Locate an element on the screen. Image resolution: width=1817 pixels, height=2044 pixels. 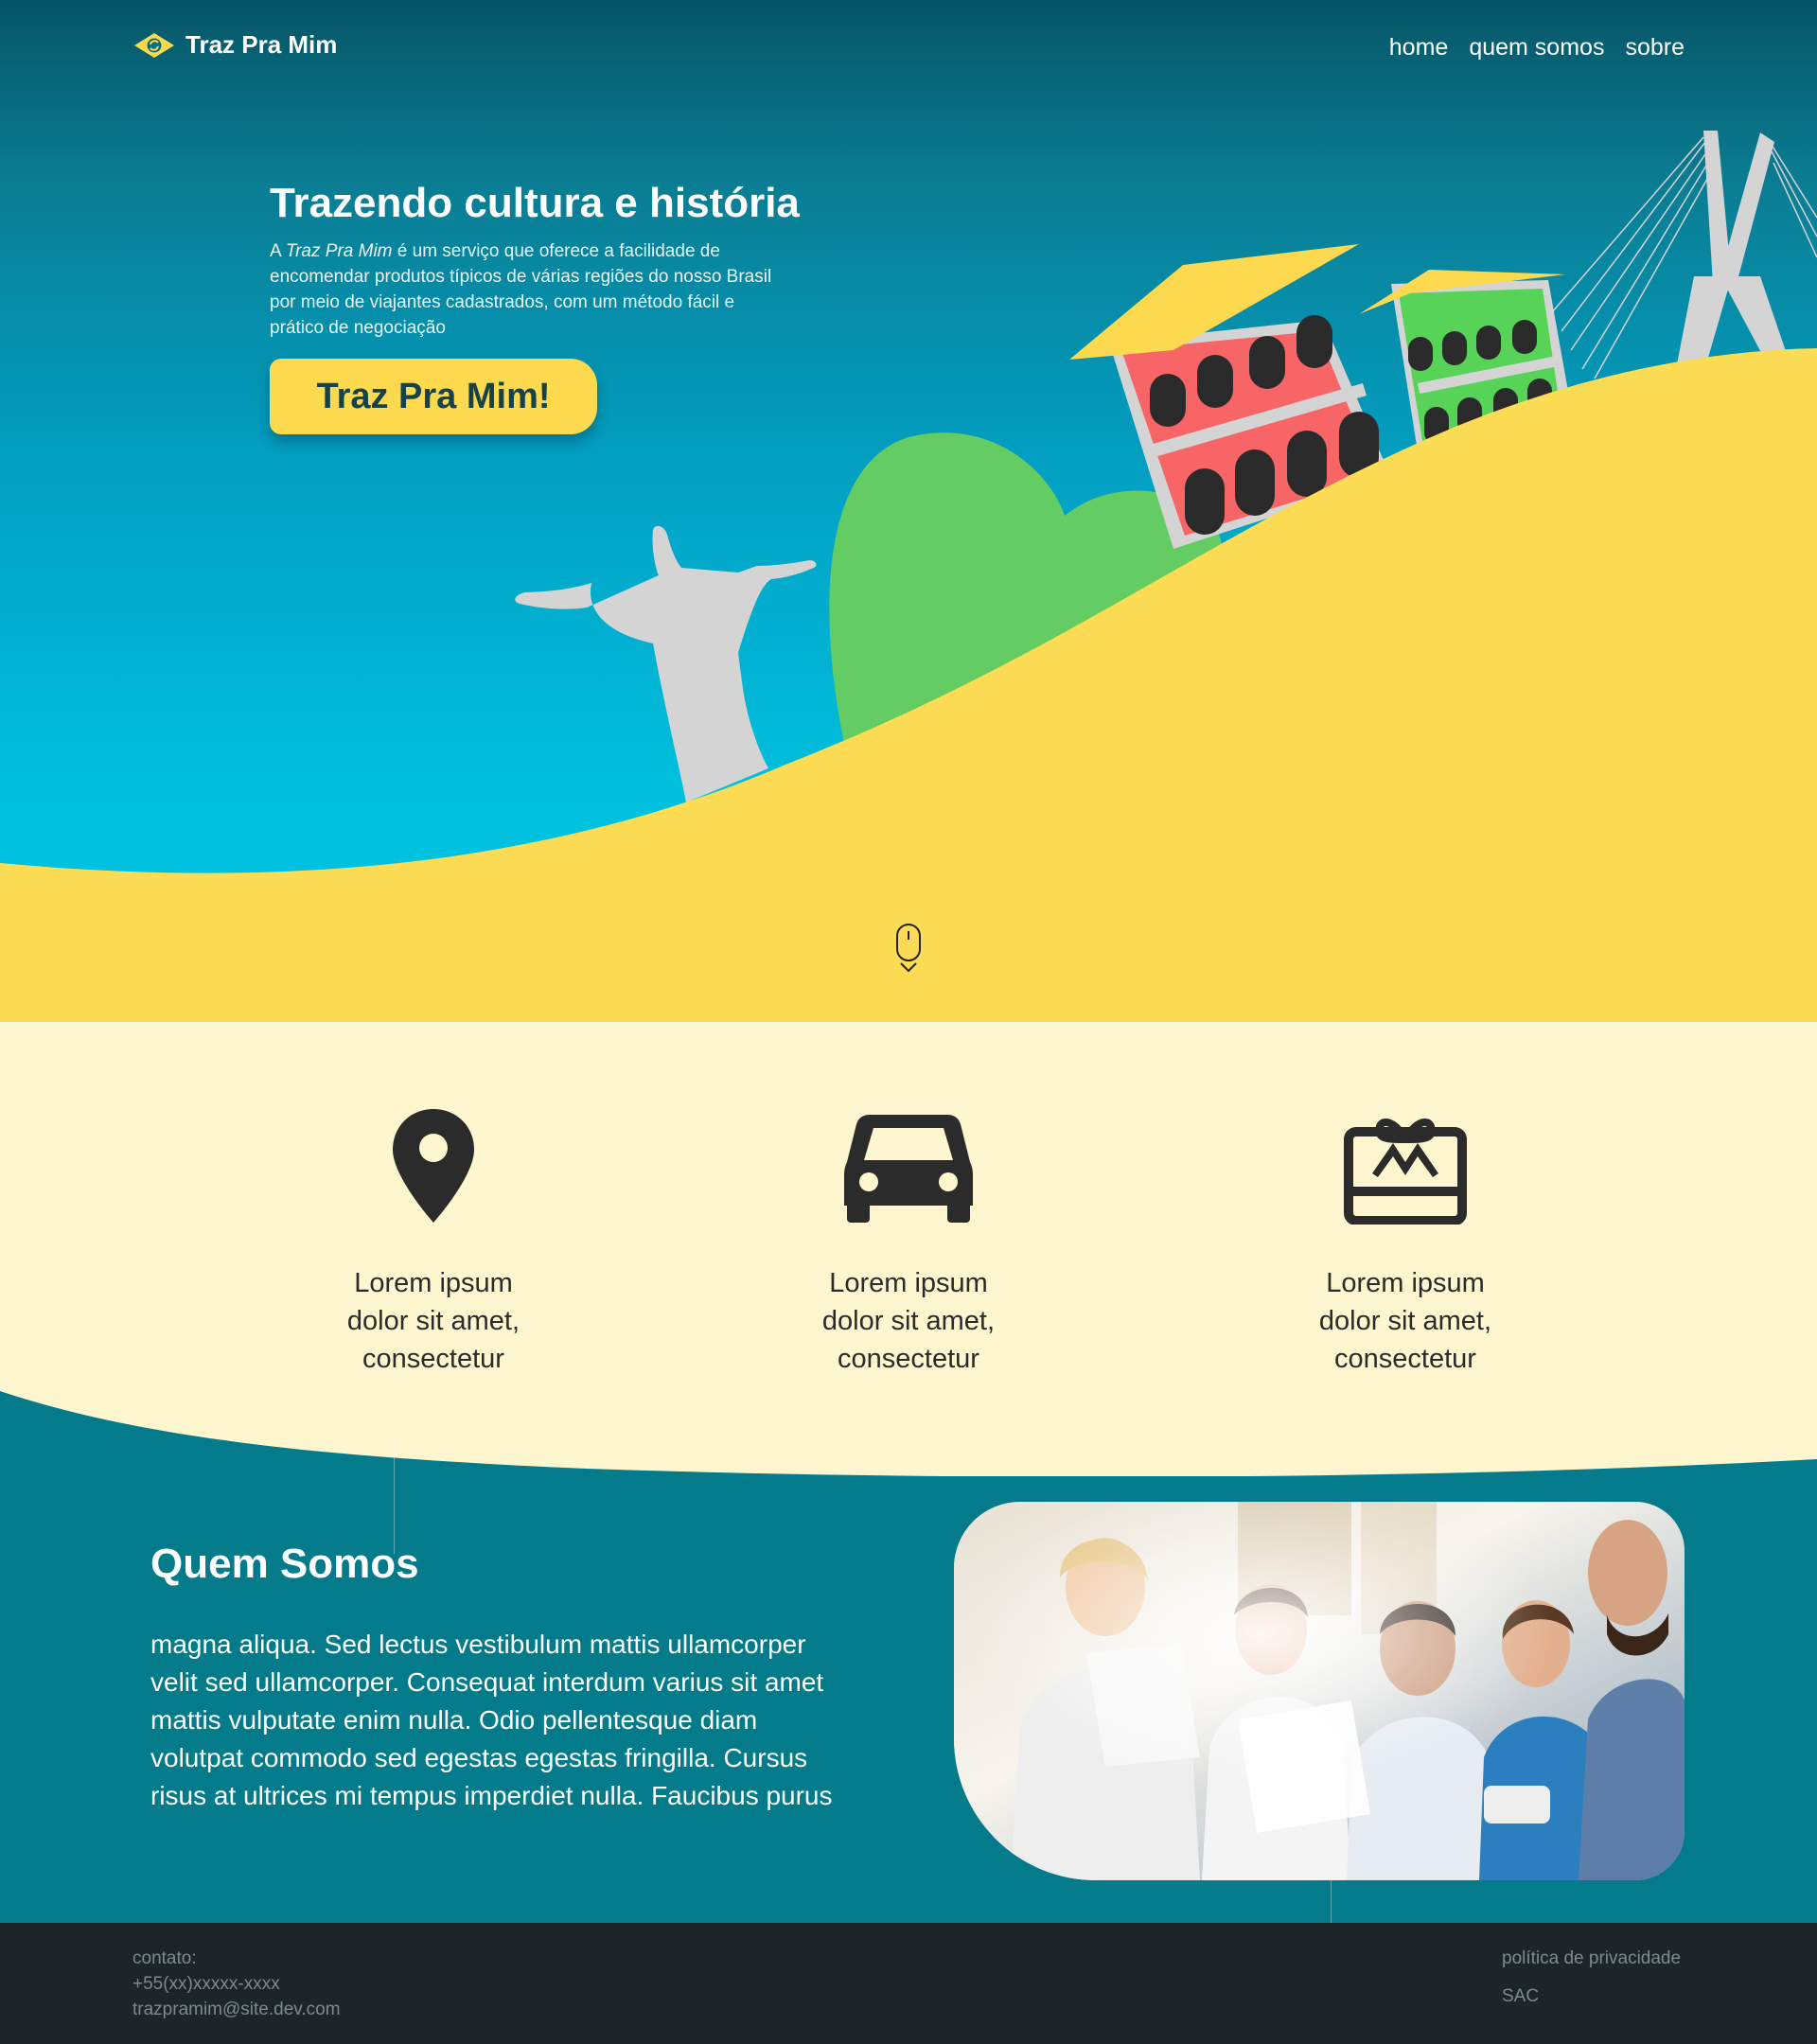
scroll-down-mouse-icon is located at coordinates (908, 948).